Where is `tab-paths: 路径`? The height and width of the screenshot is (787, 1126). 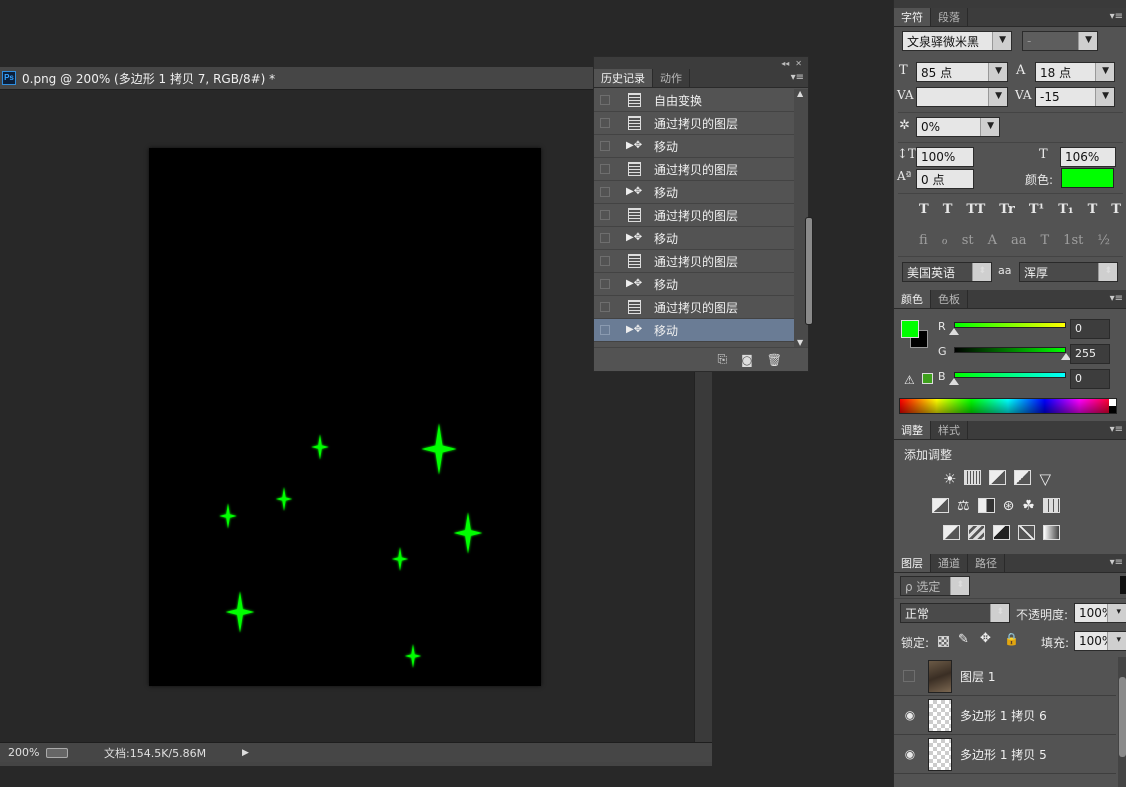 tab-paths: 路径 is located at coordinates (986, 563).